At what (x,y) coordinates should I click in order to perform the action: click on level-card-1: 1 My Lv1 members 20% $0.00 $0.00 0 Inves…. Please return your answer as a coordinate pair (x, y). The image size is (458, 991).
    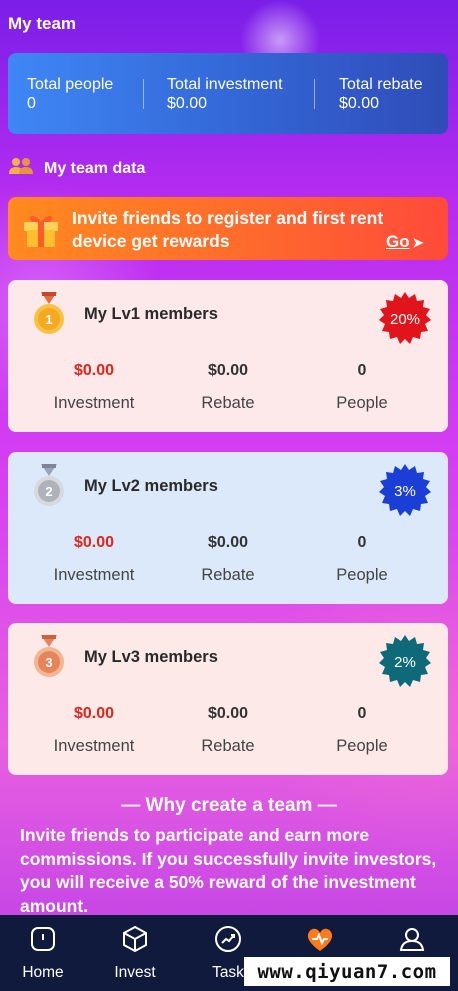
    Looking at the image, I should click on (228, 356).